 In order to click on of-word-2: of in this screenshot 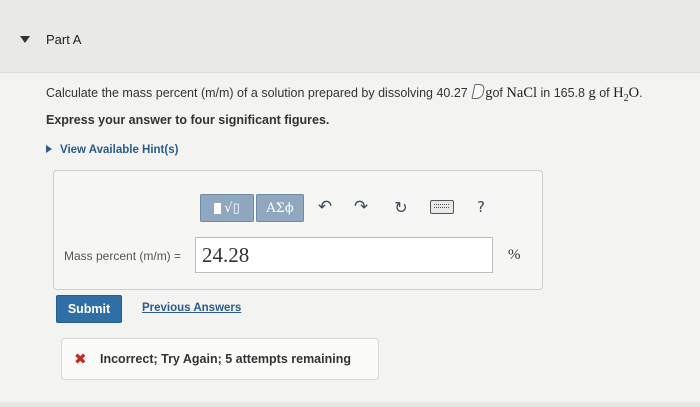, I will do `click(604, 93)`.